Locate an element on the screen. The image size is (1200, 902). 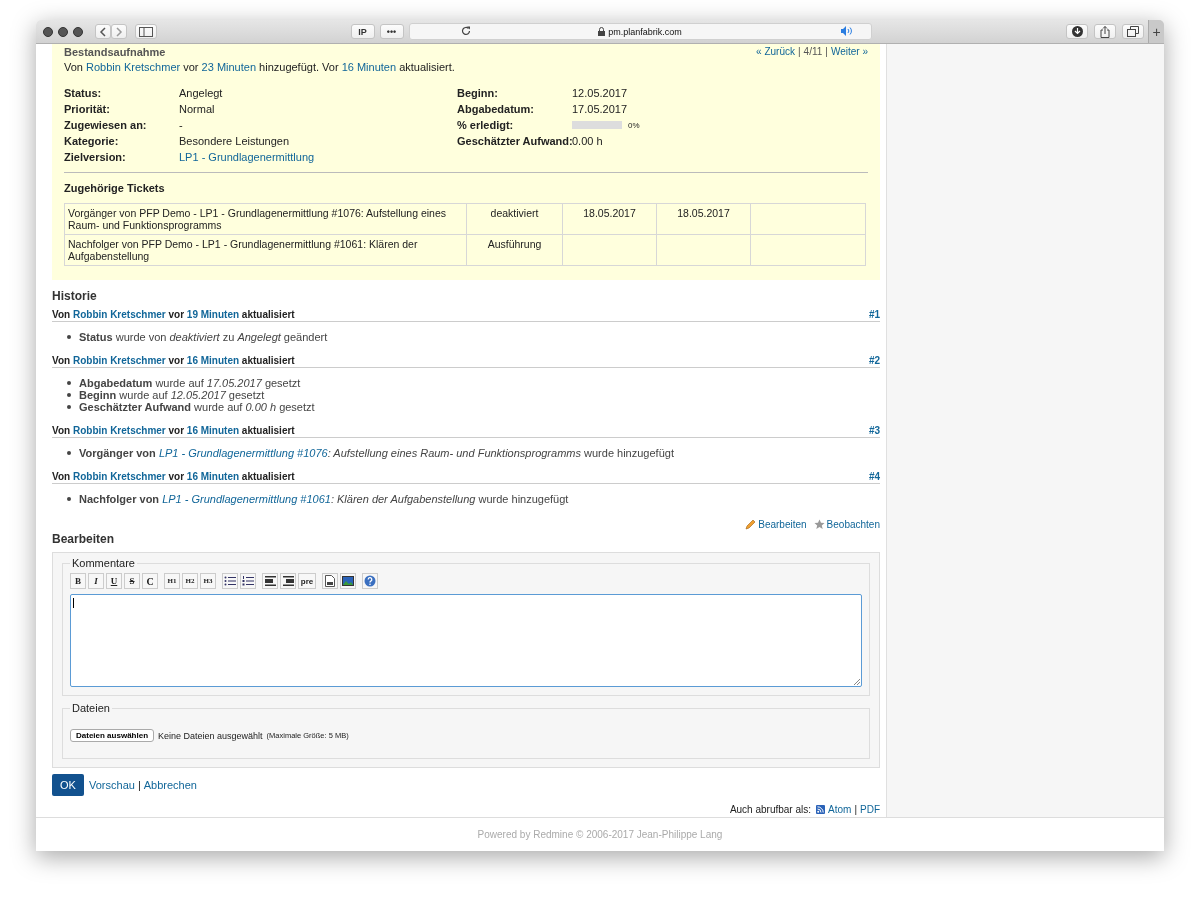
ticket-link: LP1 - Grundlagenermittlung #1076 is located at coordinates (243, 453).